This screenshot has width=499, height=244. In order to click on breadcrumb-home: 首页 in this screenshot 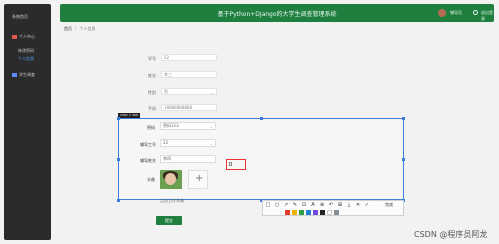, I will do `click(68, 28)`.